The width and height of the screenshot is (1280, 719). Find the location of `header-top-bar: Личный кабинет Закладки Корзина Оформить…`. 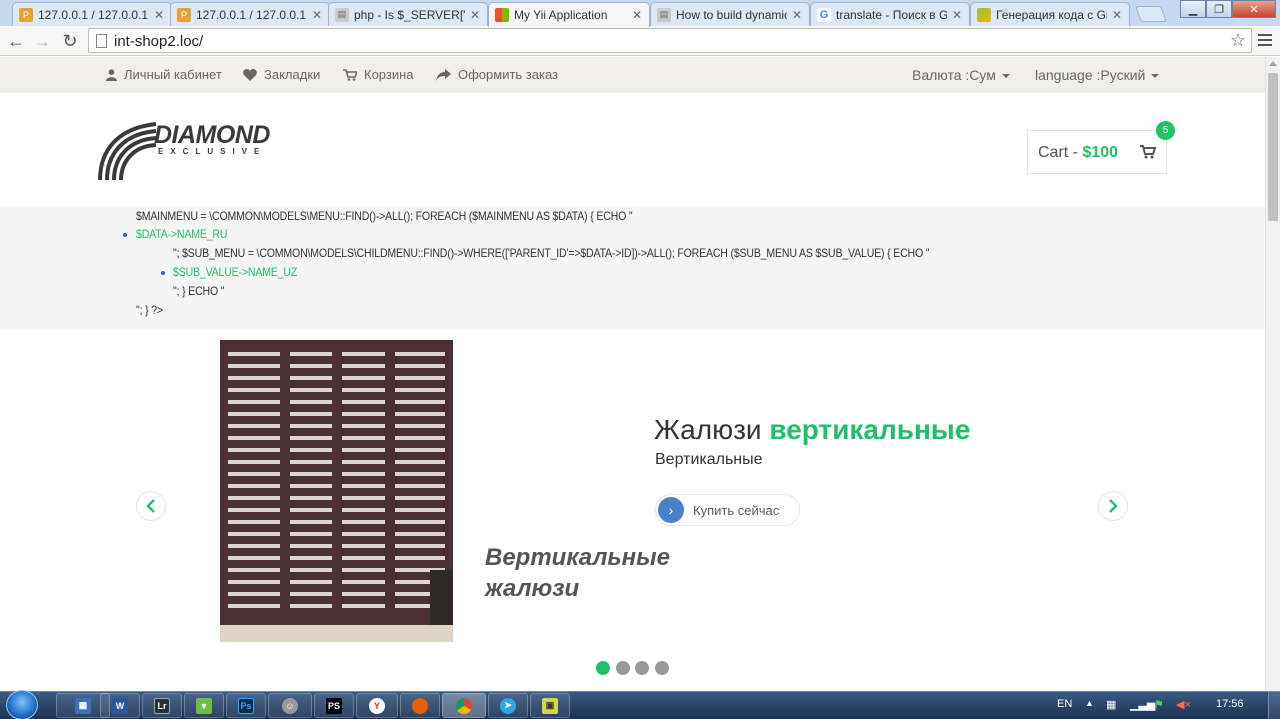

header-top-bar: Личный кабинет Закладки Корзина Оформить… is located at coordinates (632, 75).